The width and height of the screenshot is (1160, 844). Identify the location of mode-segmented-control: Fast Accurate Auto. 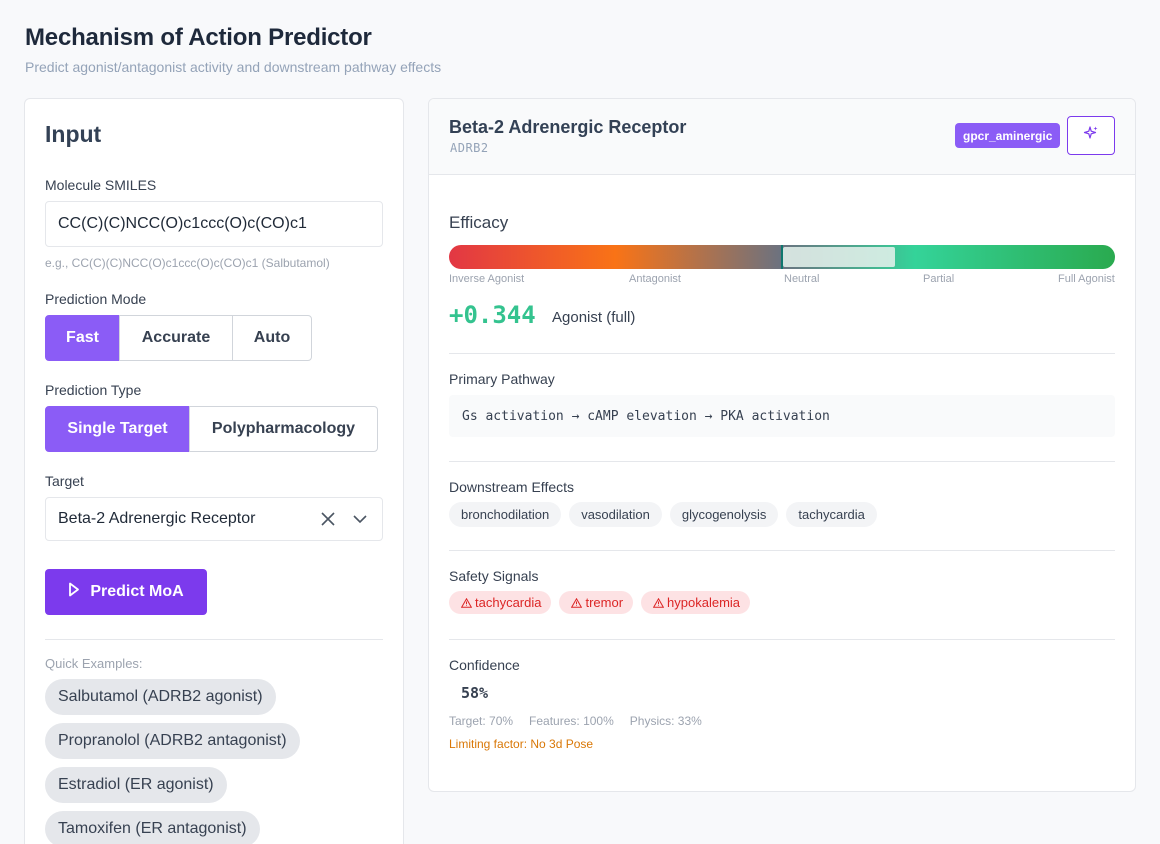
(178, 338).